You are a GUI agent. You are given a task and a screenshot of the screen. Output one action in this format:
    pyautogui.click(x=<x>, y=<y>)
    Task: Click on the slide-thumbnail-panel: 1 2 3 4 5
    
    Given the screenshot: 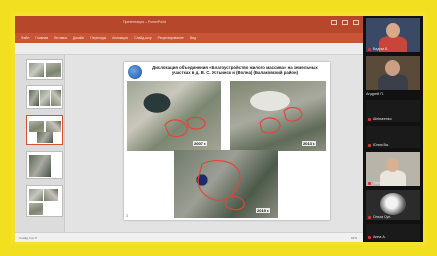 What is the action you would take?
    pyautogui.click(x=40, y=143)
    